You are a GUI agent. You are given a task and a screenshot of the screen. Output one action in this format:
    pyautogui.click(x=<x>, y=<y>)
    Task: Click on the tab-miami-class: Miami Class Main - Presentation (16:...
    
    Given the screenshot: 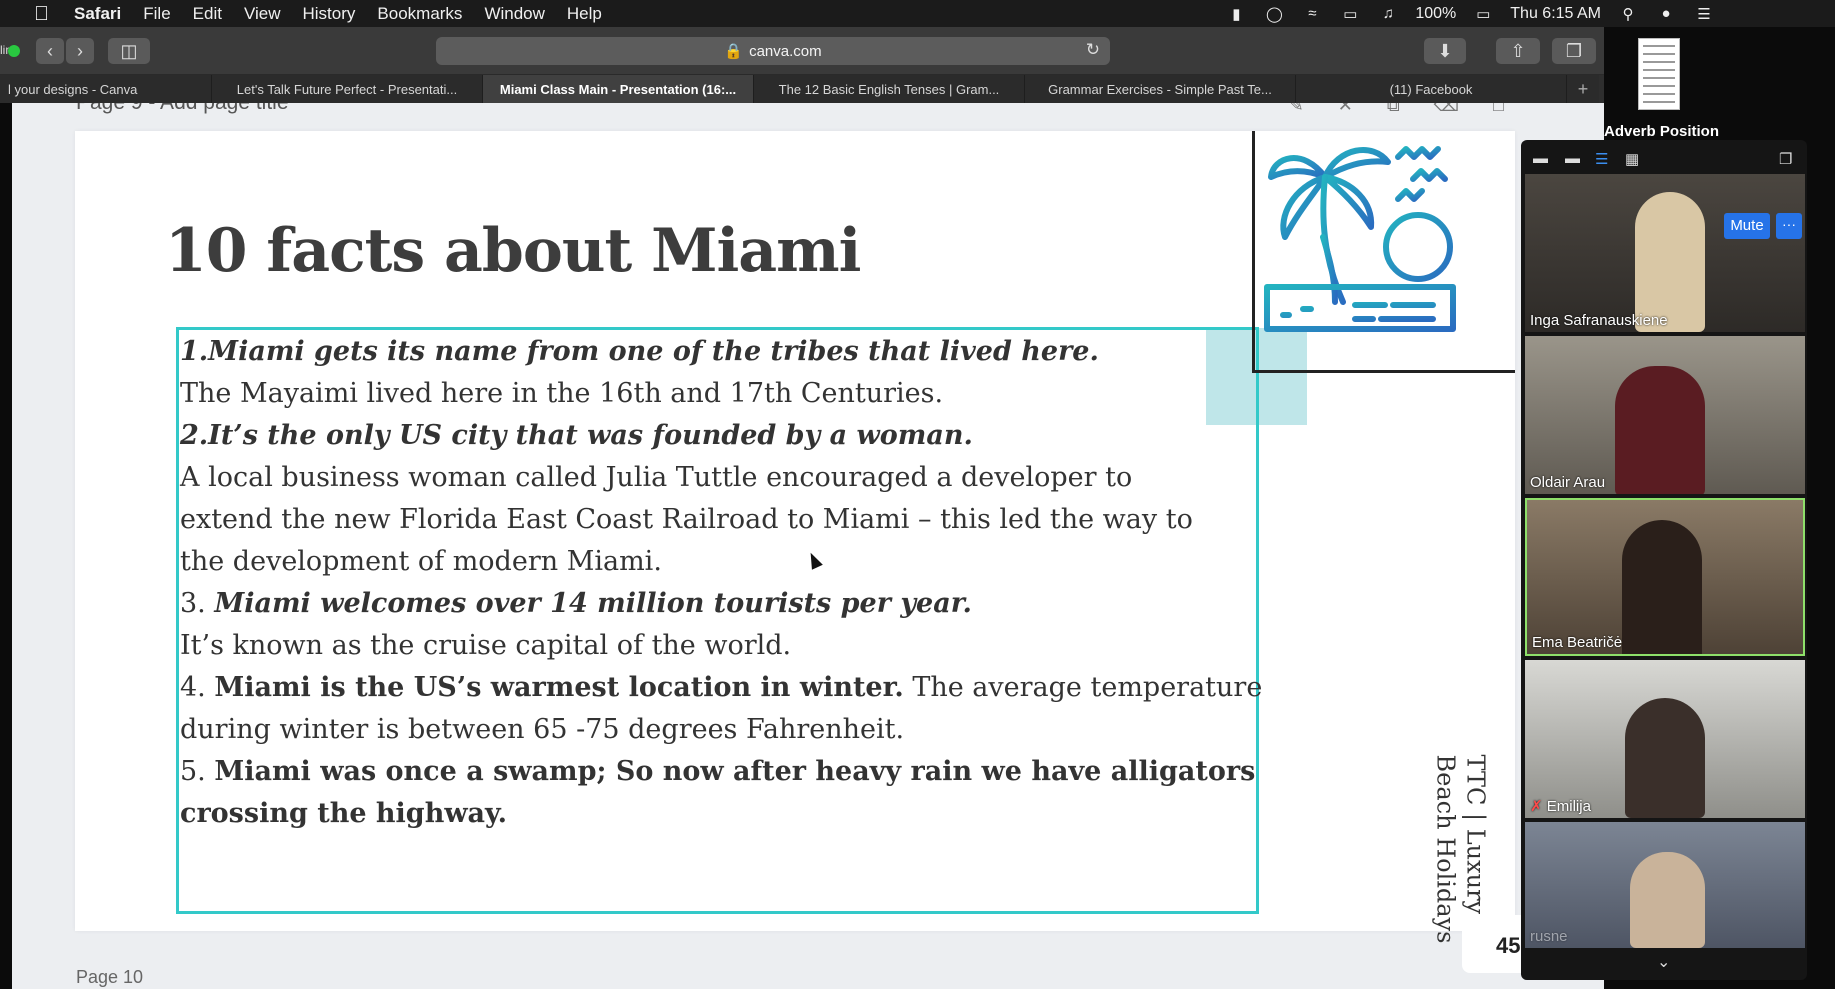 What is the action you would take?
    pyautogui.click(x=618, y=89)
    